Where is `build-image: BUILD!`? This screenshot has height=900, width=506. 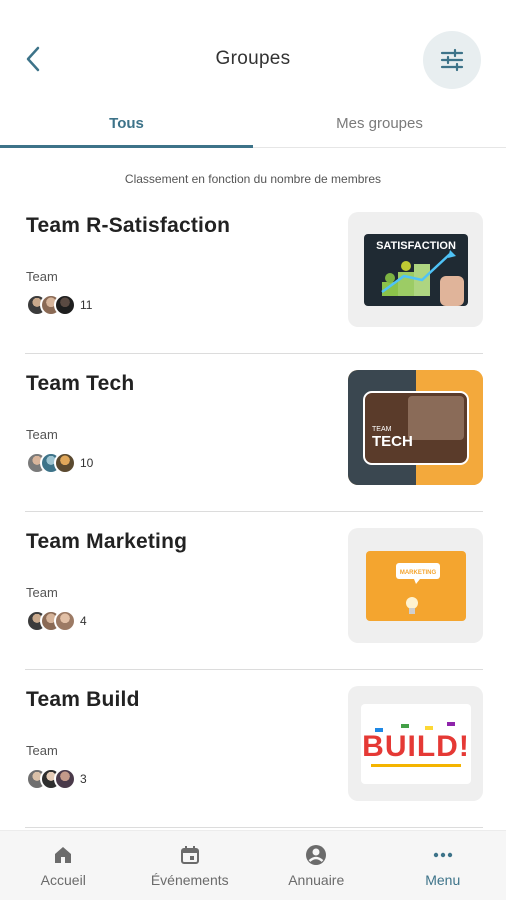
build-image: BUILD! is located at coordinates (415, 743).